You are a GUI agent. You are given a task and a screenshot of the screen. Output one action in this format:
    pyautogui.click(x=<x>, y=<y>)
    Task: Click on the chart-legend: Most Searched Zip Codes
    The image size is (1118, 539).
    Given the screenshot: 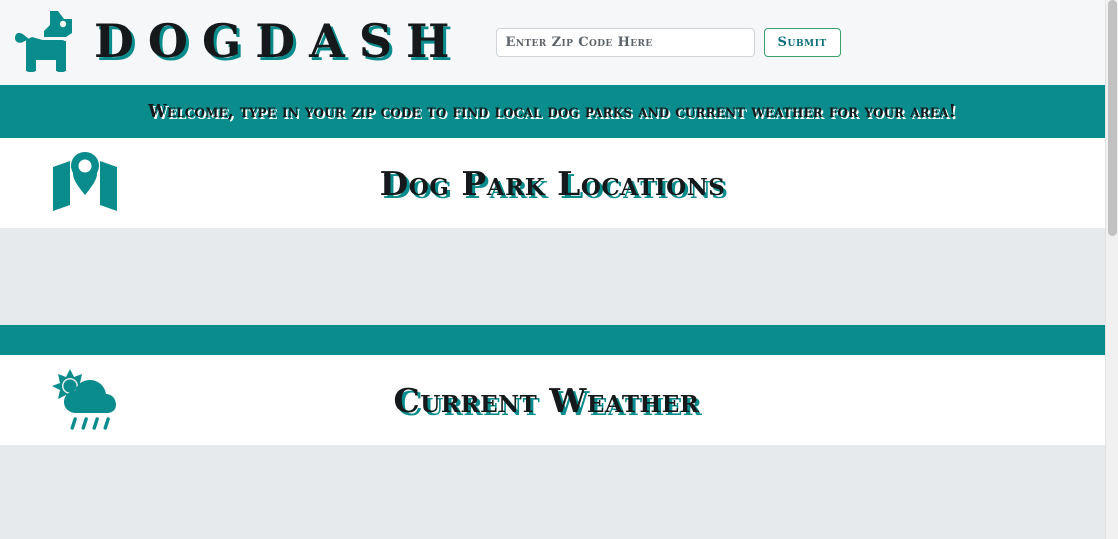 What is the action you would take?
    pyautogui.click(x=552, y=537)
    